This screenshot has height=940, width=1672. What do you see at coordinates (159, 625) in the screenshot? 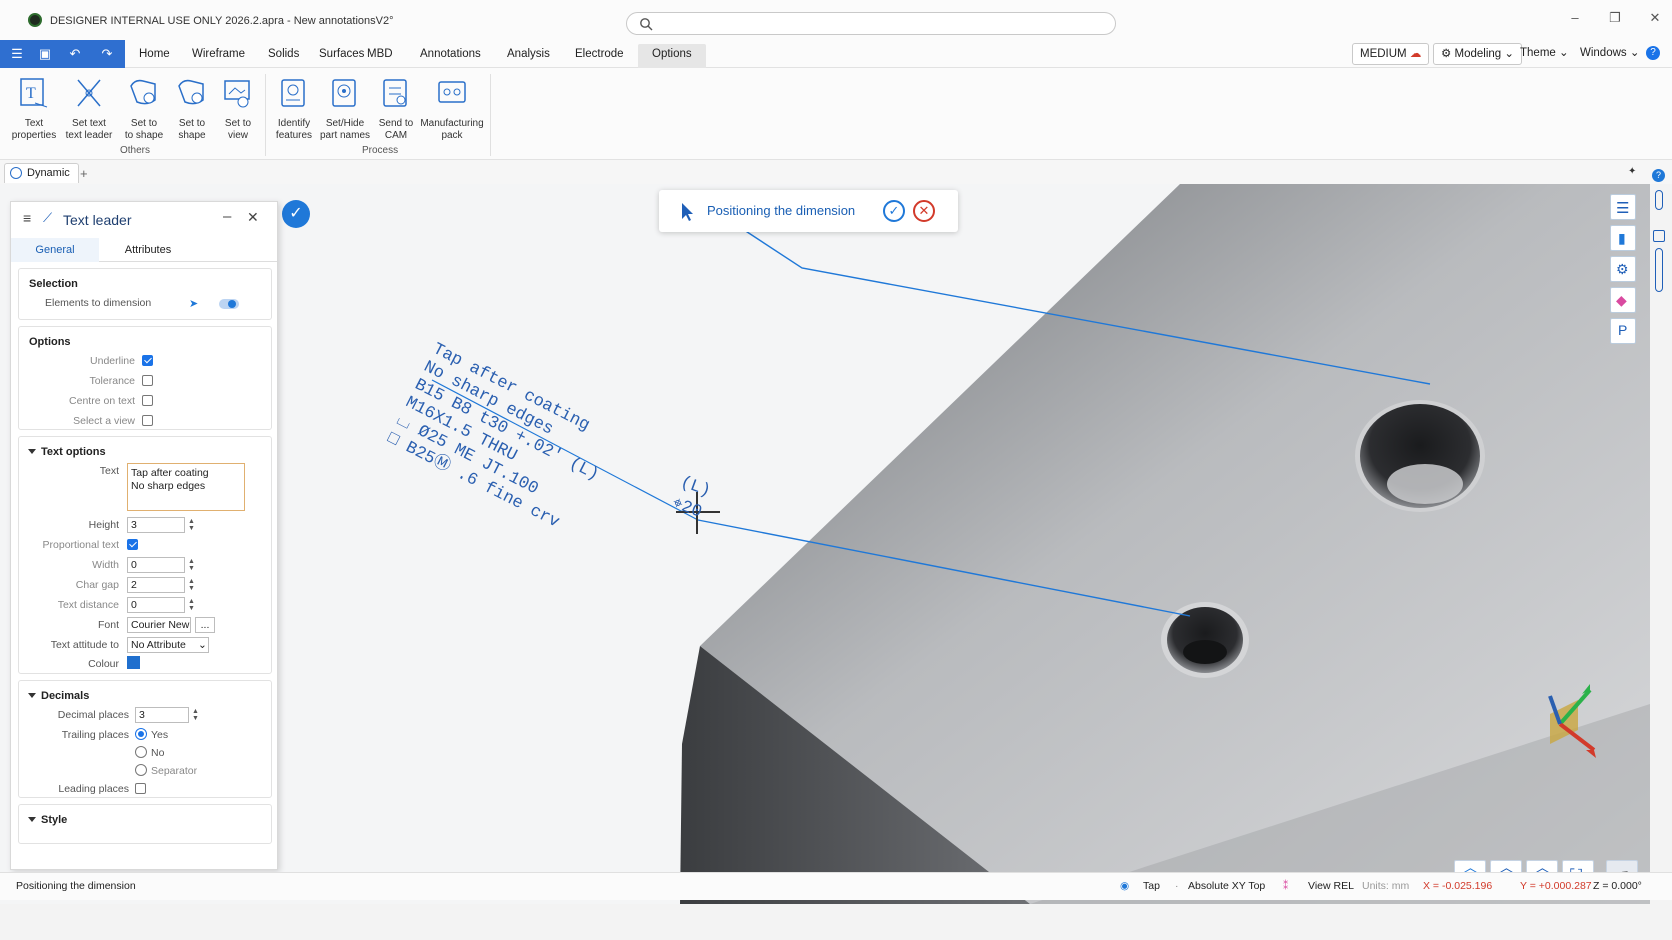
I see `font-input: Courier New` at bounding box center [159, 625].